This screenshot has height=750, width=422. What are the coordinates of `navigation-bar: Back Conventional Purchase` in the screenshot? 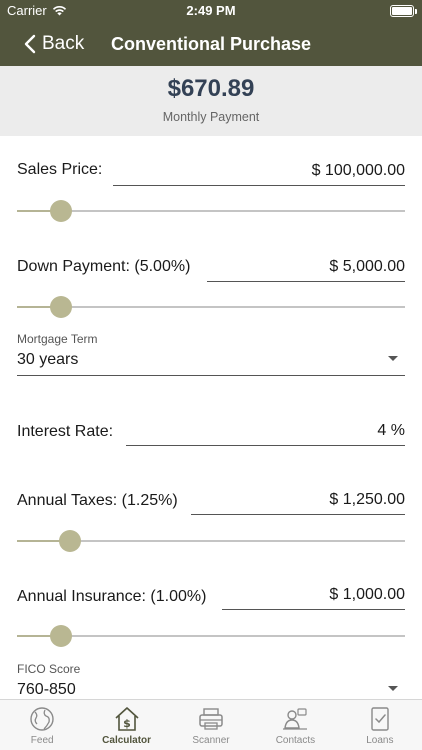 It's located at (211, 44).